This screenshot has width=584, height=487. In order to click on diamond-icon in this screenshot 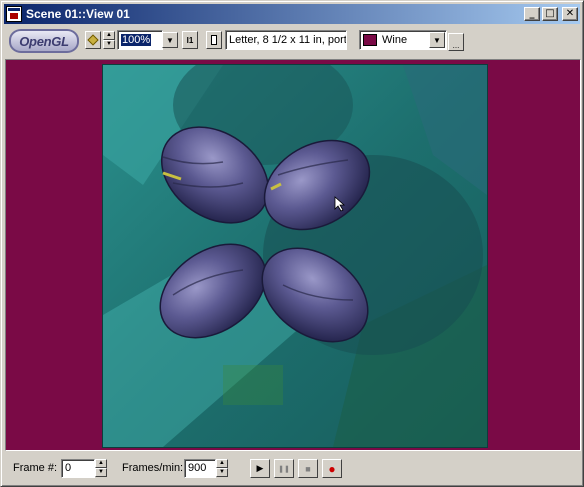, I will do `click(93, 40)`.